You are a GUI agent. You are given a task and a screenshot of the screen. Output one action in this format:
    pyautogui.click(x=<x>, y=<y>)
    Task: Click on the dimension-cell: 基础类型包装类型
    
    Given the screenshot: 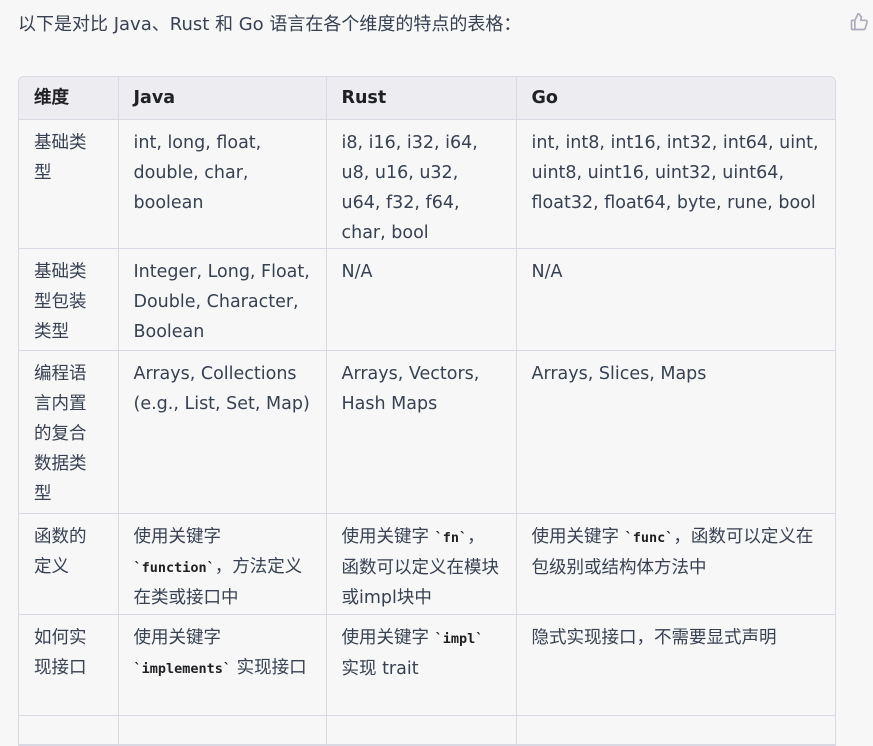 What is the action you would take?
    pyautogui.click(x=60, y=302)
    